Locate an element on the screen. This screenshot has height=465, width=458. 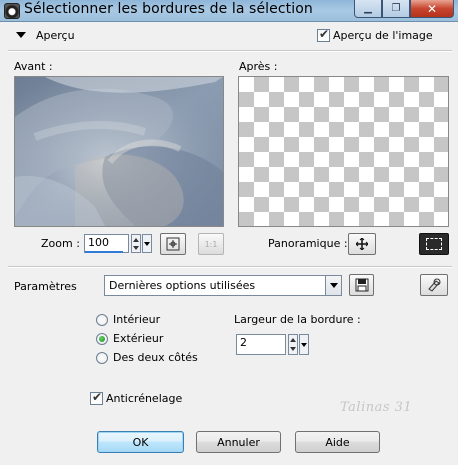
pan-button is located at coordinates (362, 244).